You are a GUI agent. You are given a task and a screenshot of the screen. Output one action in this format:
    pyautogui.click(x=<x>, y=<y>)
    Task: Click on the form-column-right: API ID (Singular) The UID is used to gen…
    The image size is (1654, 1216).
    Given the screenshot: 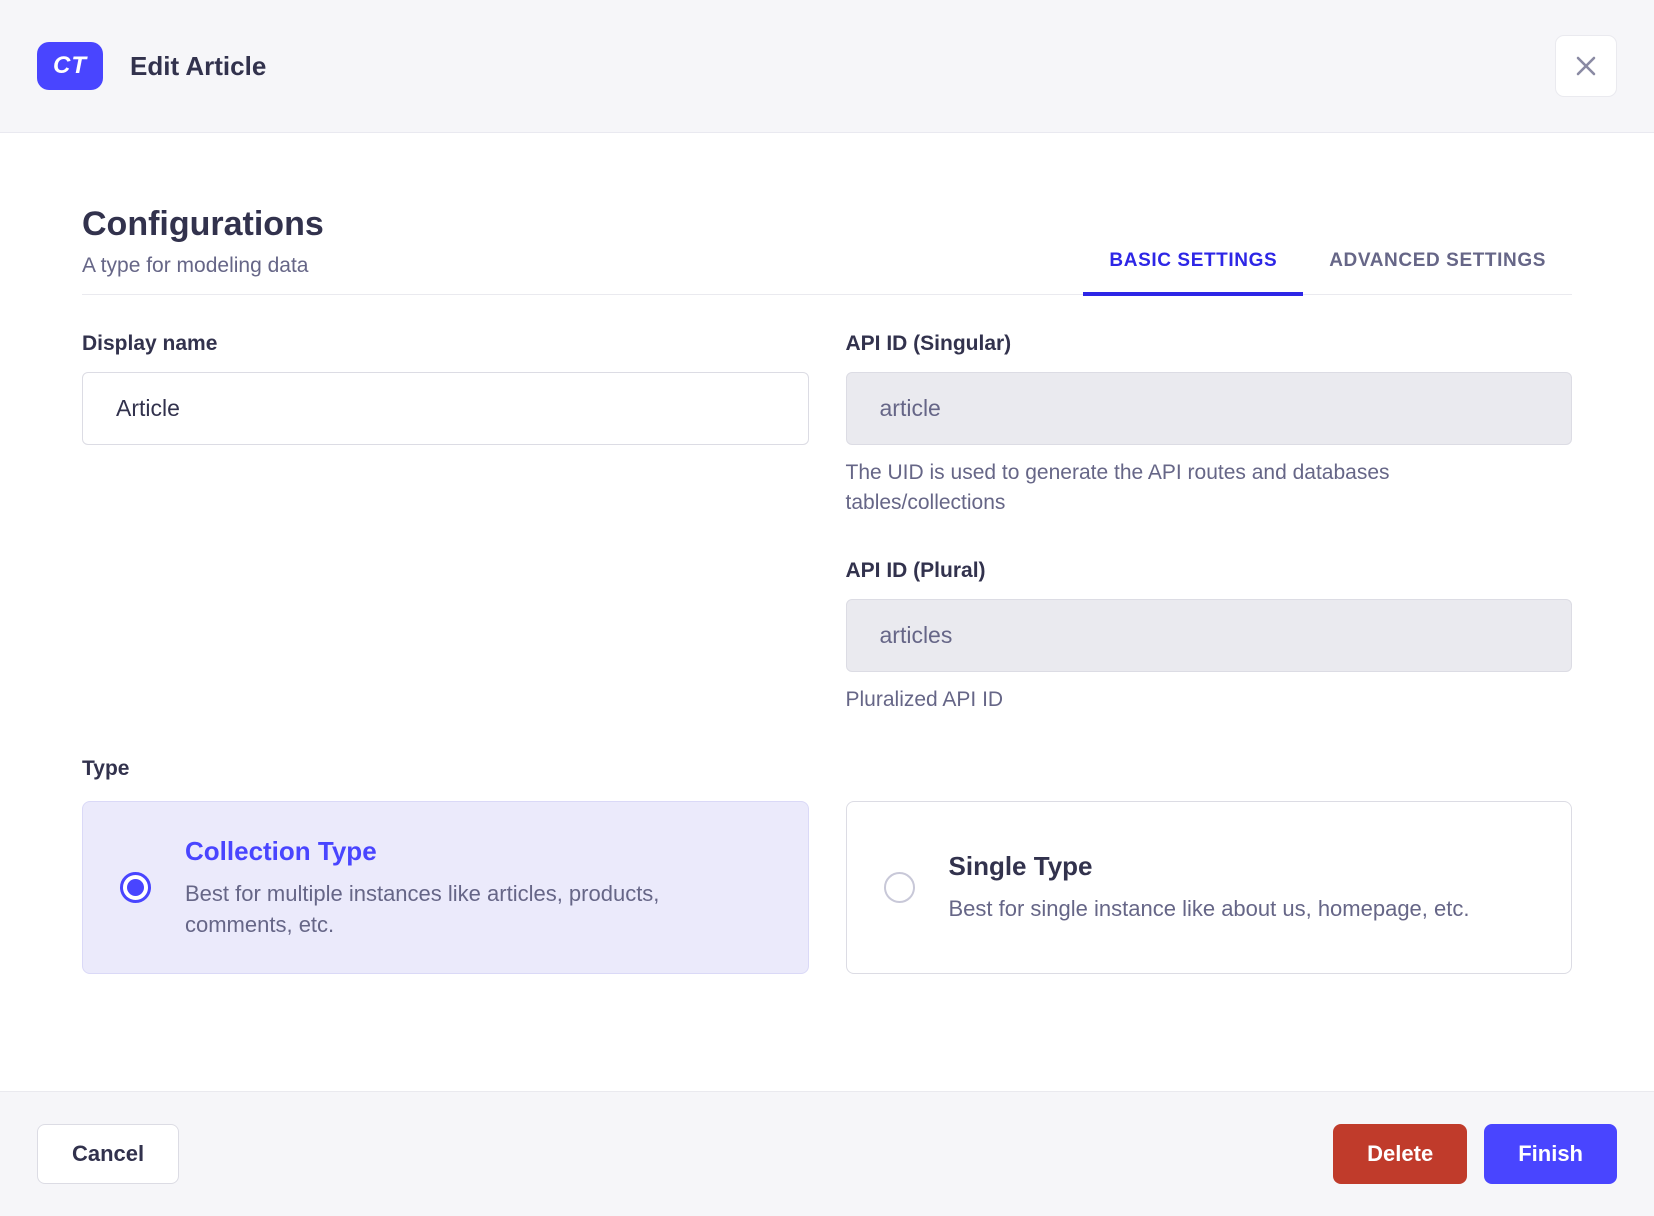 What is the action you would take?
    pyautogui.click(x=1208, y=523)
    